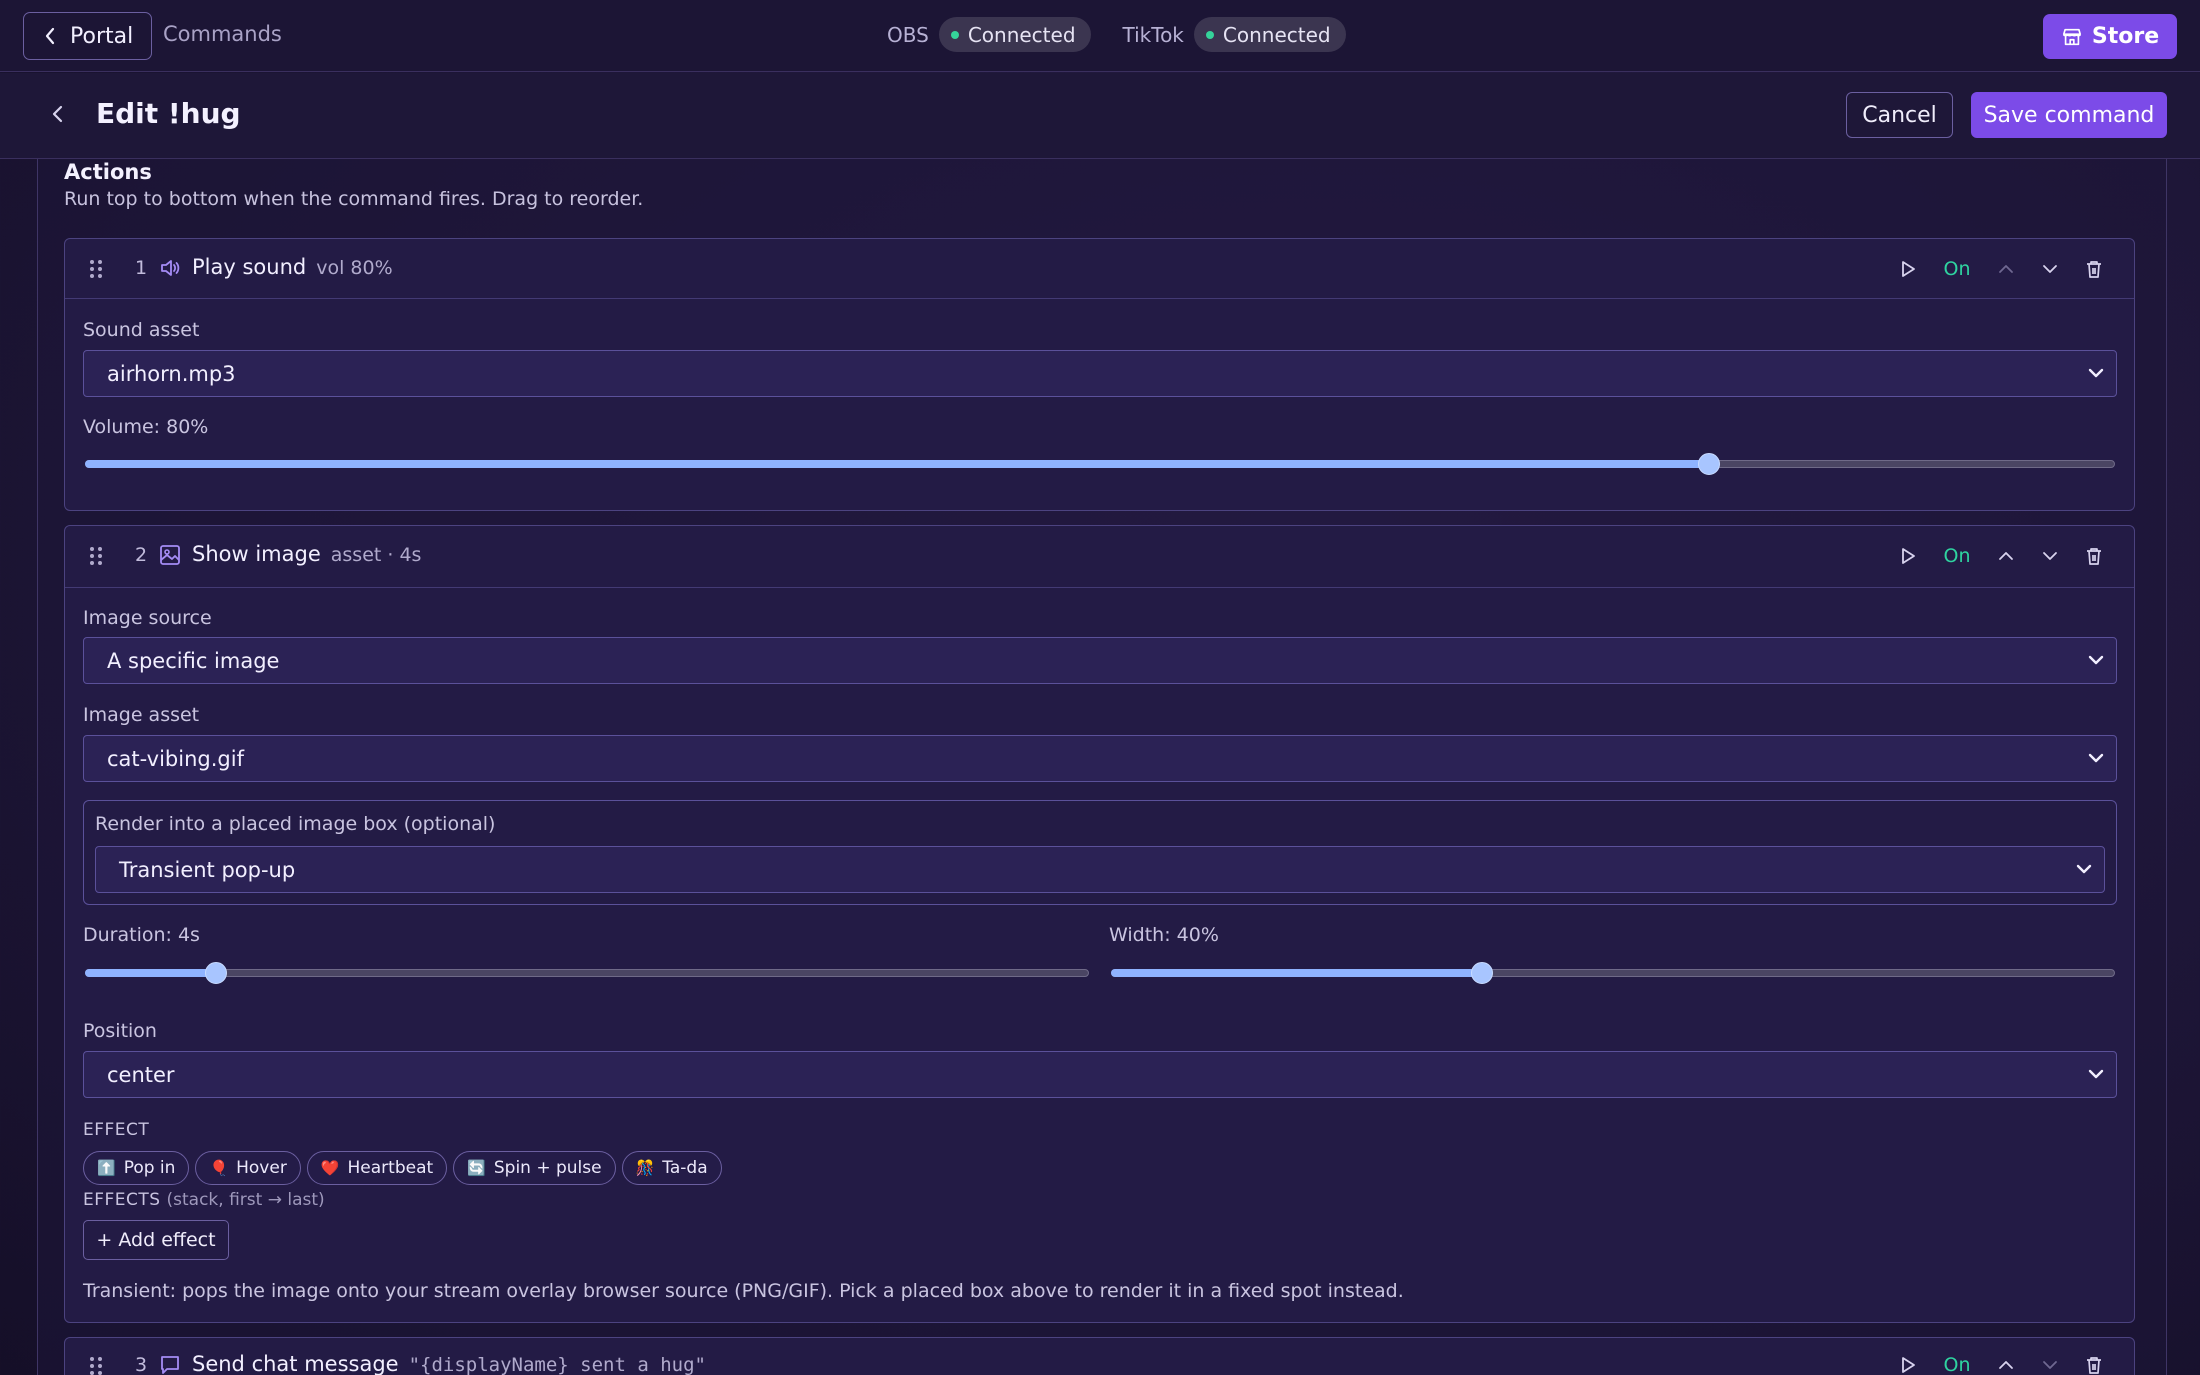  Describe the element at coordinates (58, 114) in the screenshot. I see `back-chevron-icon` at that location.